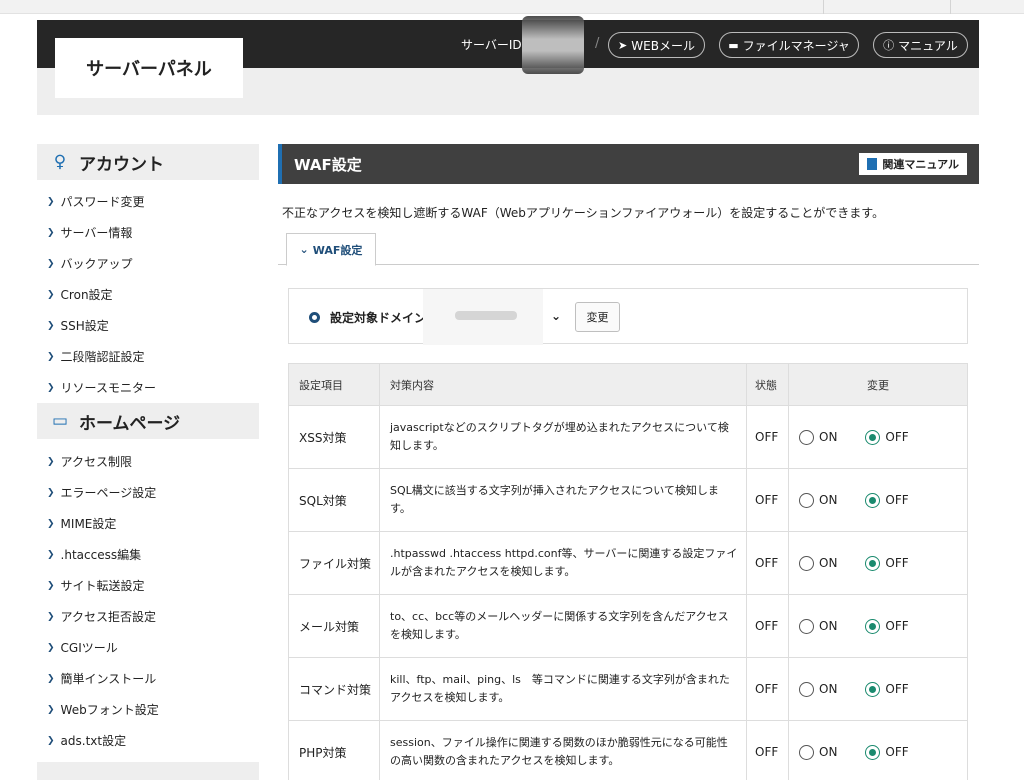 This screenshot has width=1024, height=780. I want to click on sidebar-section-next, so click(148, 771).